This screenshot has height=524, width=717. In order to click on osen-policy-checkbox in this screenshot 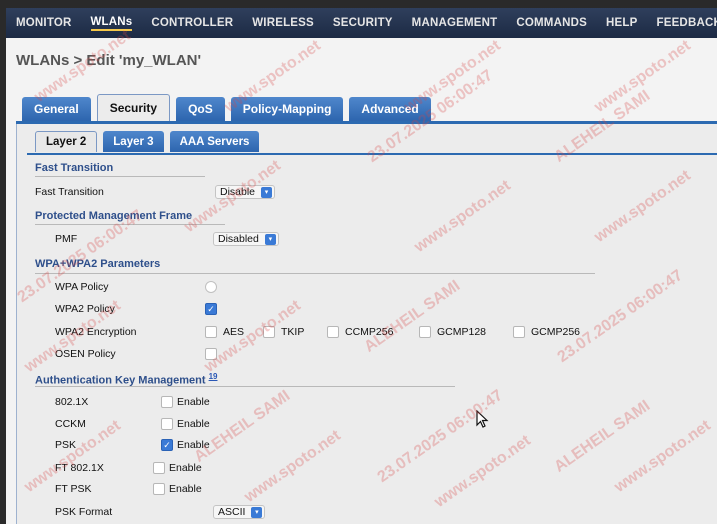, I will do `click(211, 354)`.